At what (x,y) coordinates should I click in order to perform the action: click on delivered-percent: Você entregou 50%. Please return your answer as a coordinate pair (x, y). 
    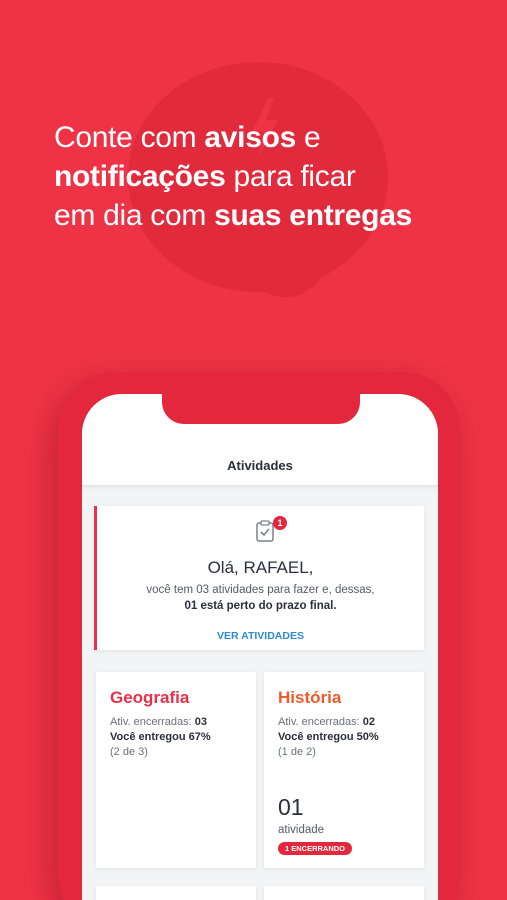
    Looking at the image, I should click on (328, 737).